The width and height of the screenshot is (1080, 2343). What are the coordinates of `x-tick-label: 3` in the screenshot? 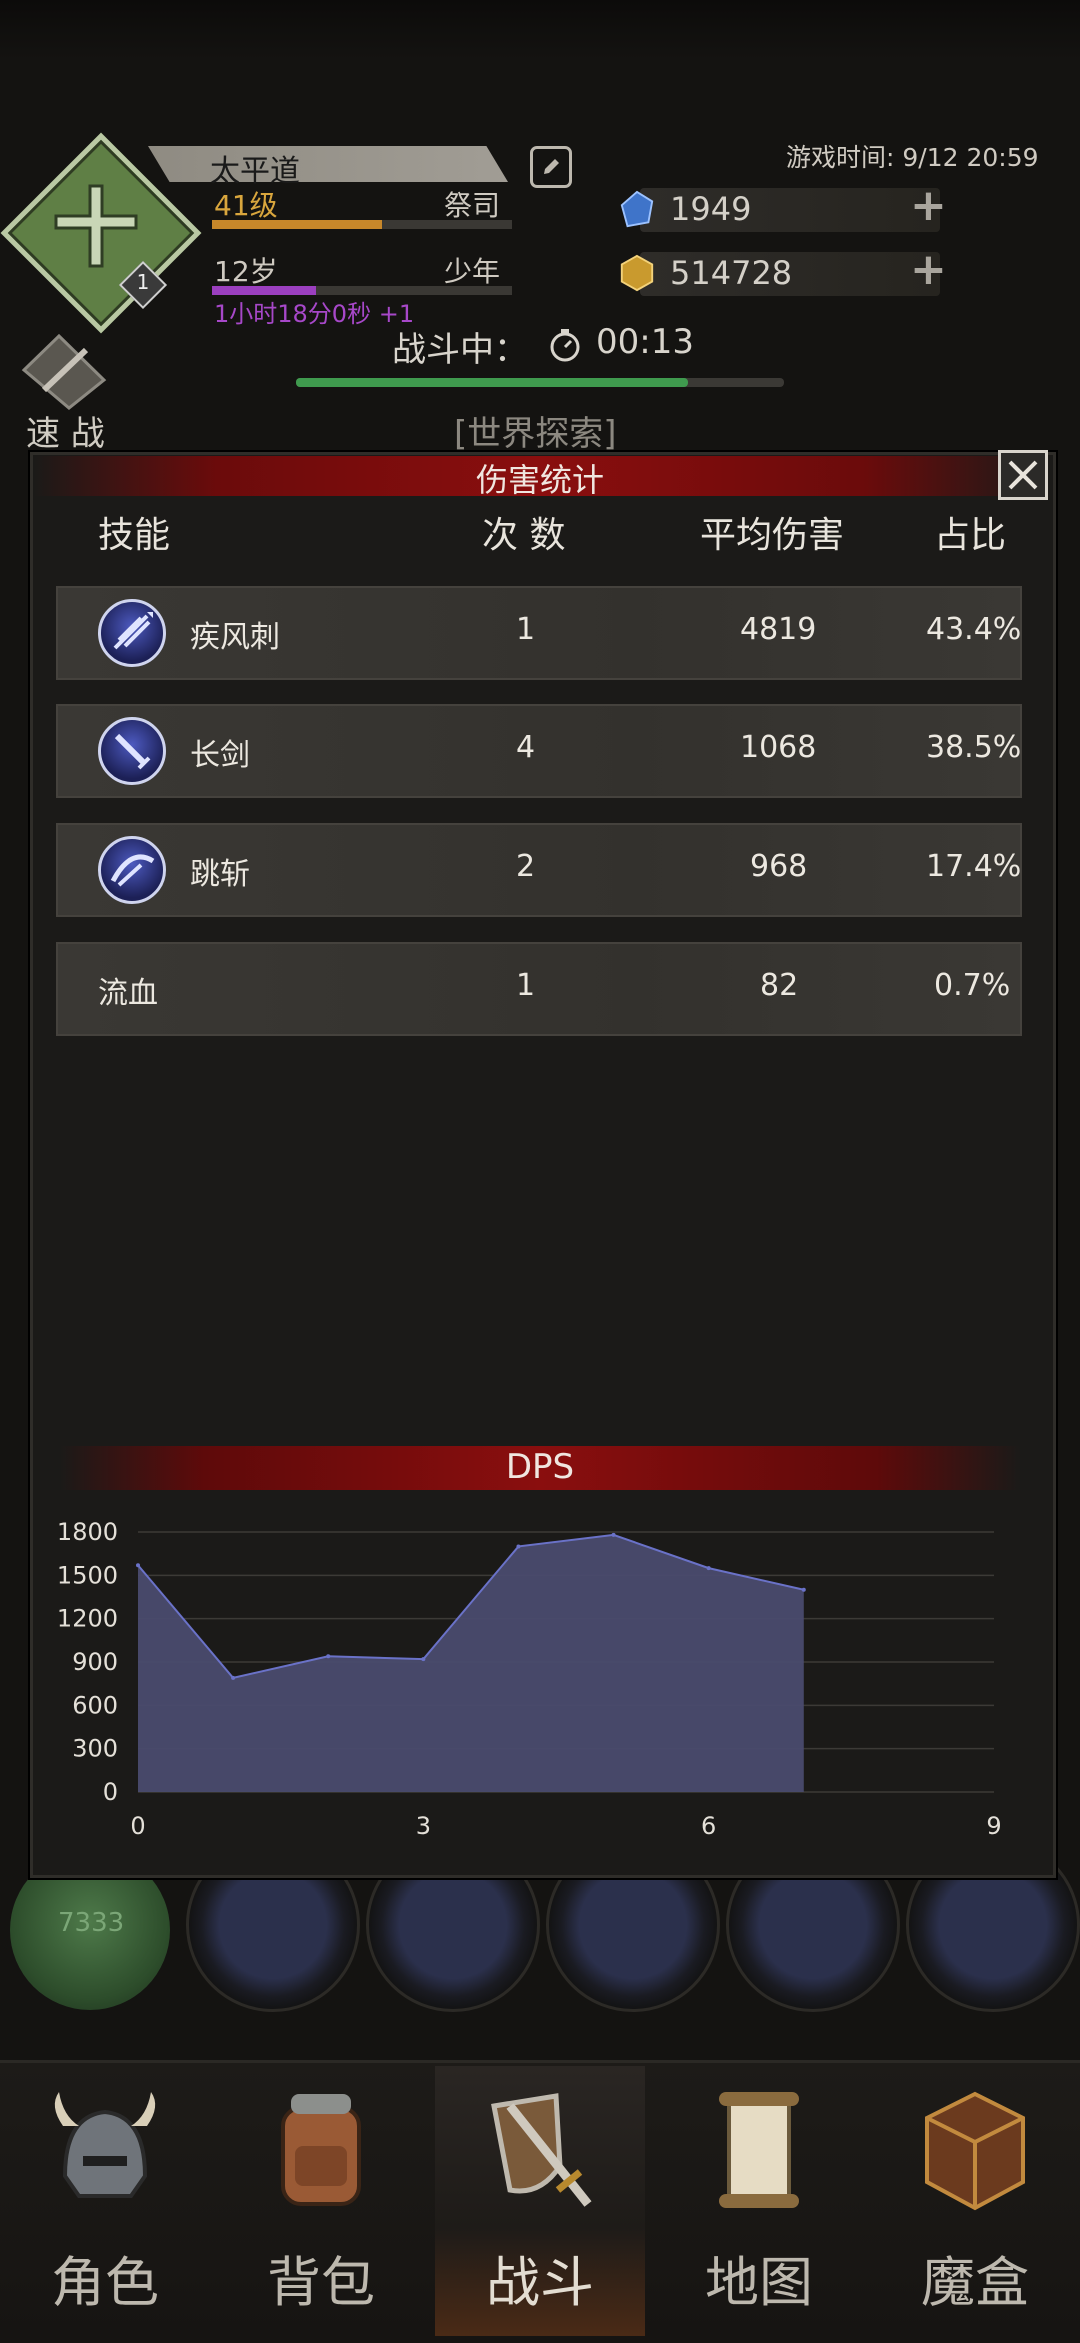 It's located at (423, 1826).